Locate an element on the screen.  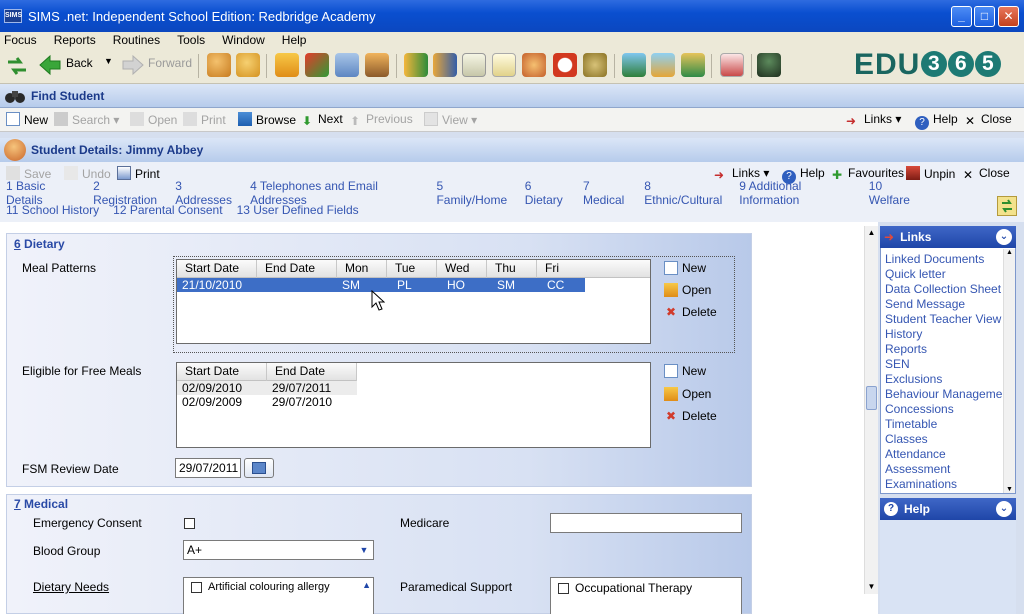
find-links-button: ➜ Links ▾ is located at coordinates (873, 120).